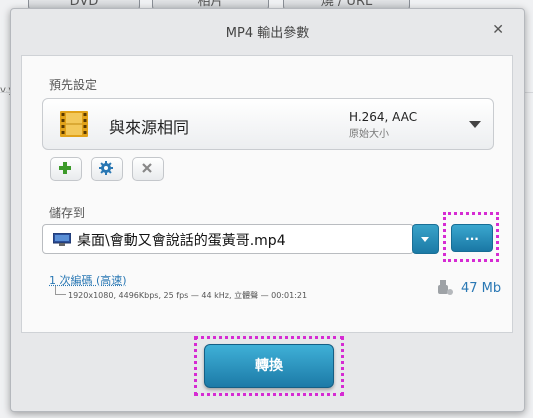  Describe the element at coordinates (60, 290) in the screenshot. I see `tree-connector` at that location.